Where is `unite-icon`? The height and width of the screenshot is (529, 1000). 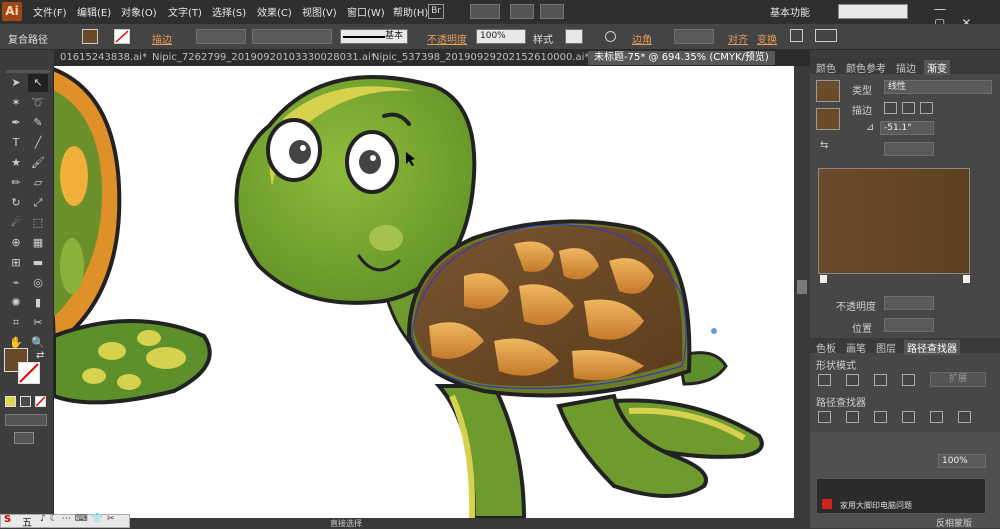
unite-icon is located at coordinates (824, 380).